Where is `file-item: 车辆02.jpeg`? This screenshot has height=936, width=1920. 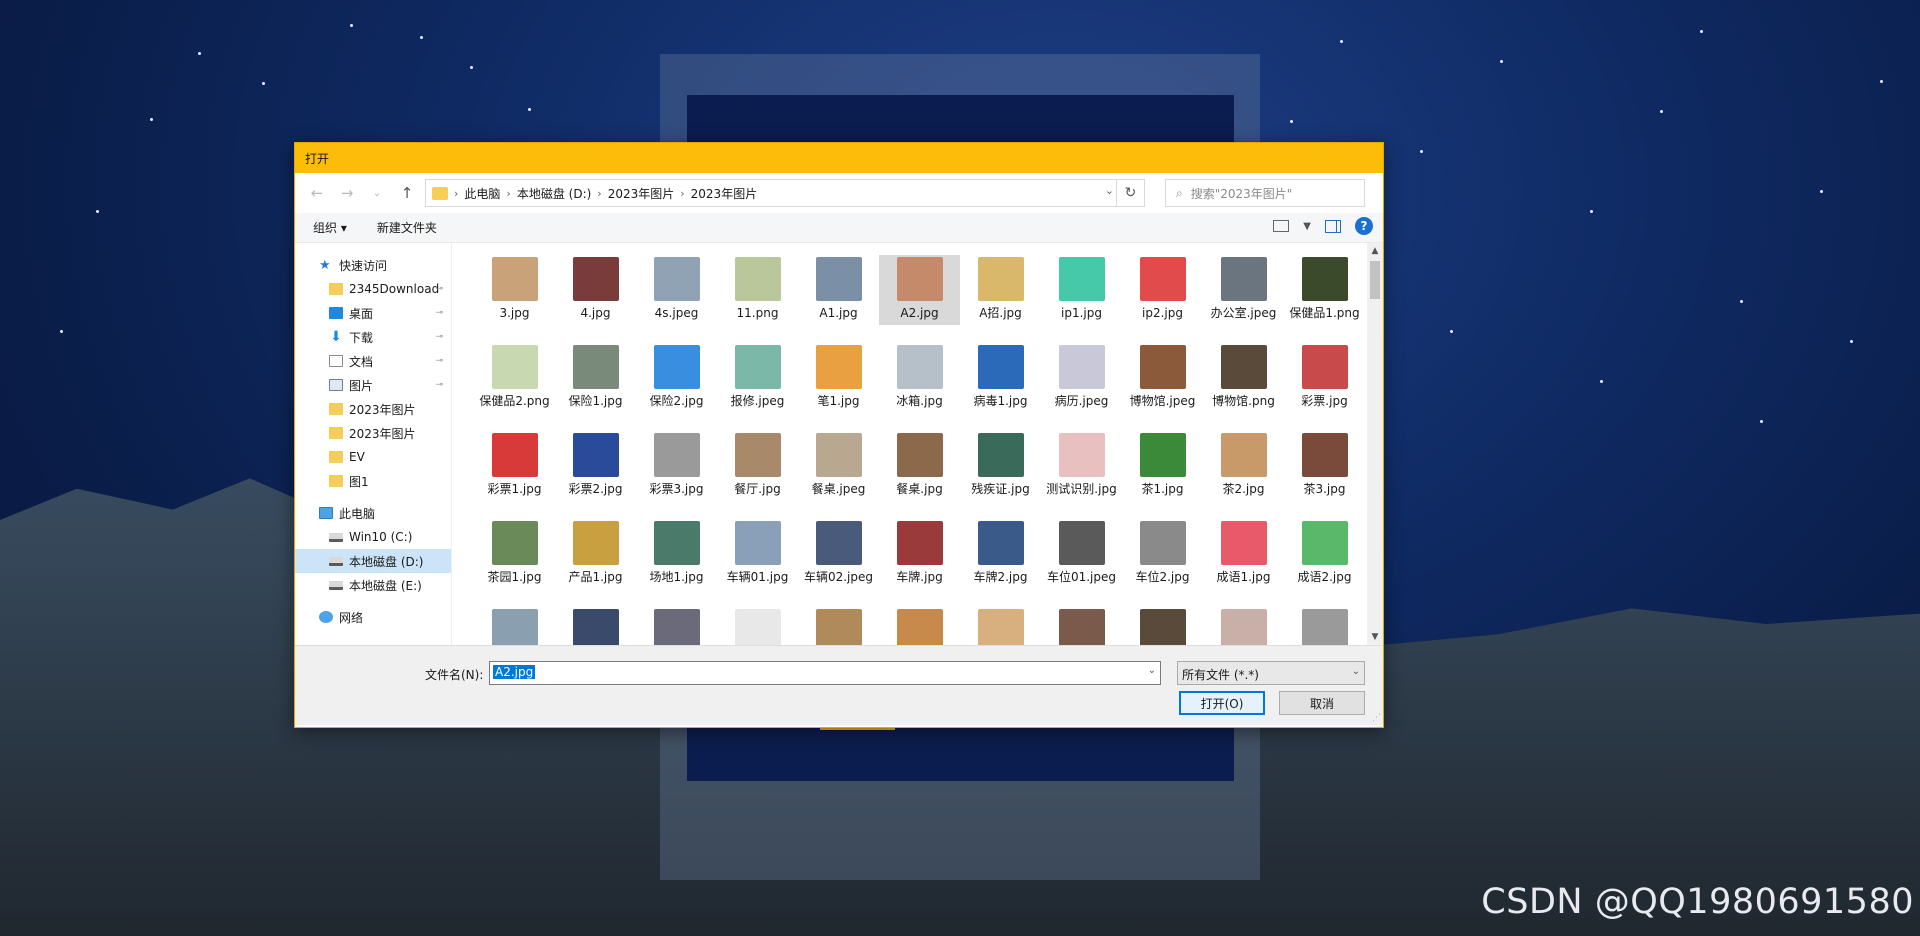 file-item: 车辆02.jpeg is located at coordinates (838, 563).